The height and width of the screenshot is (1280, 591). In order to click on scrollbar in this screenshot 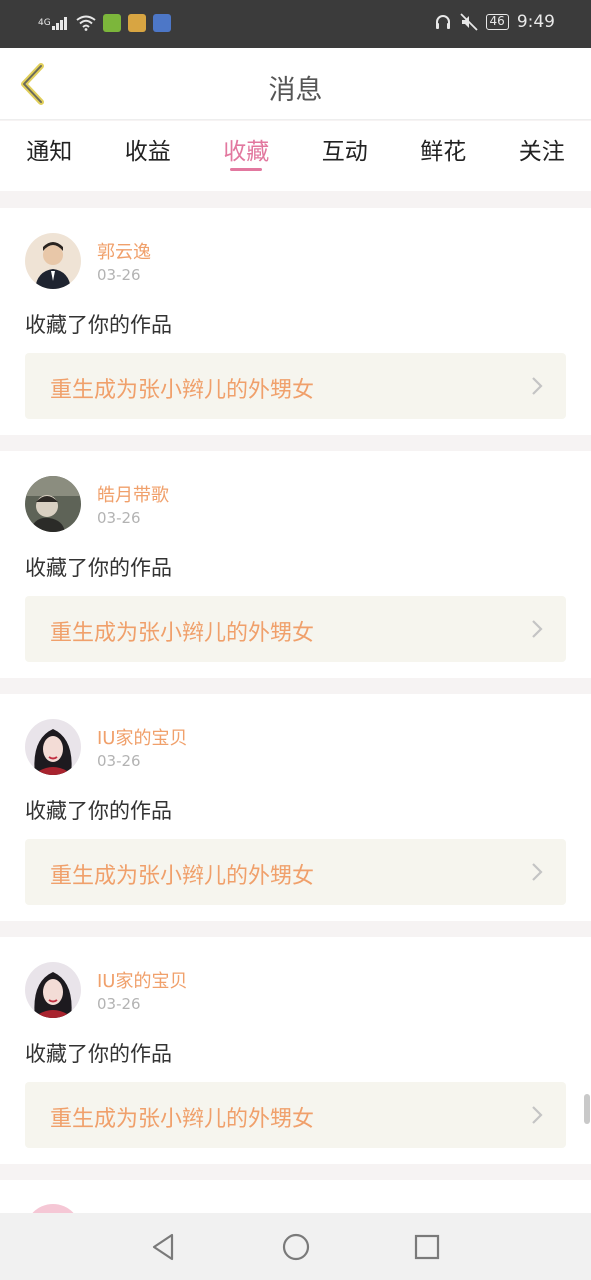, I will do `click(587, 1109)`.